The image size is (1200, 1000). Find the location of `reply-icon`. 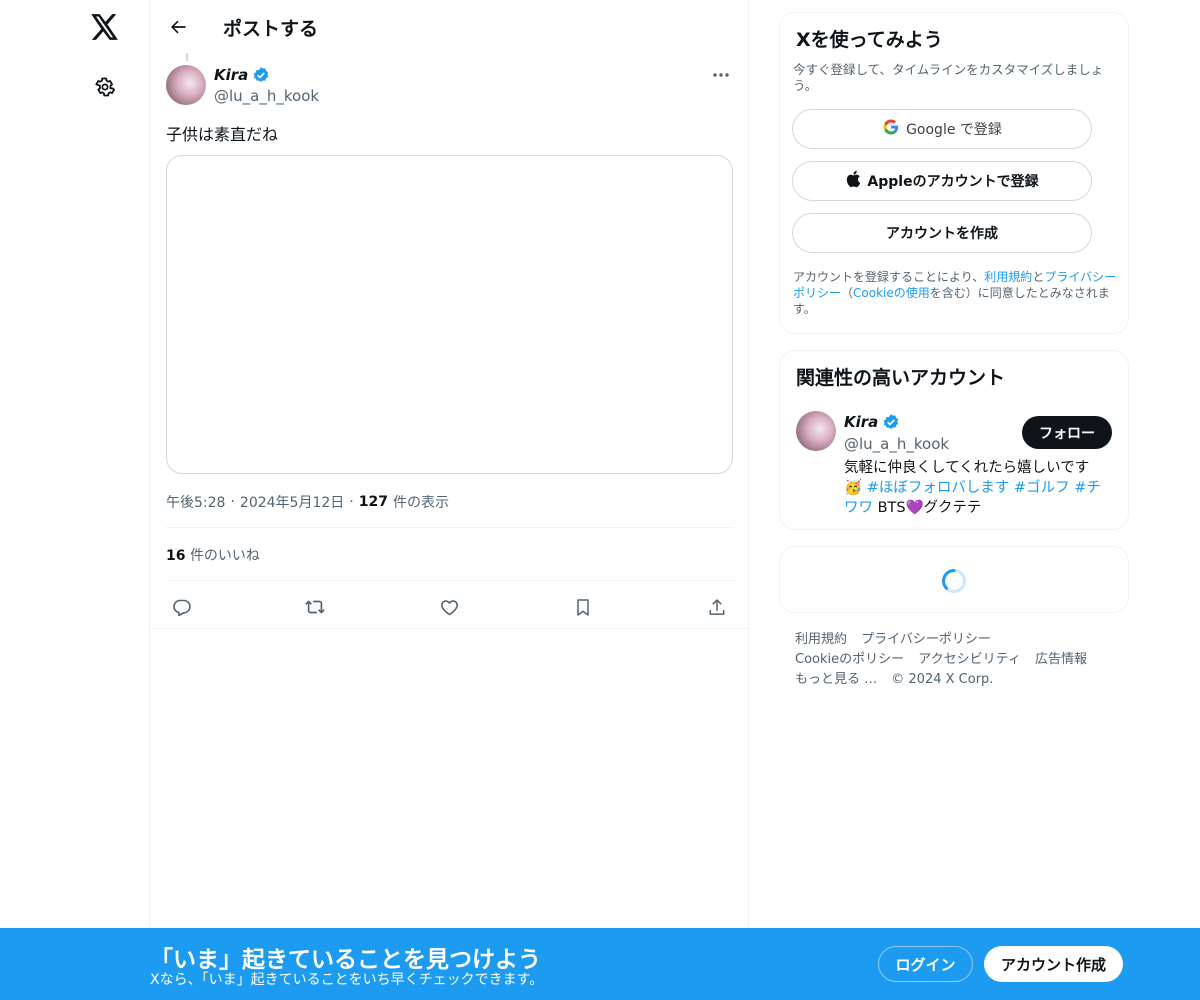

reply-icon is located at coordinates (181, 607).